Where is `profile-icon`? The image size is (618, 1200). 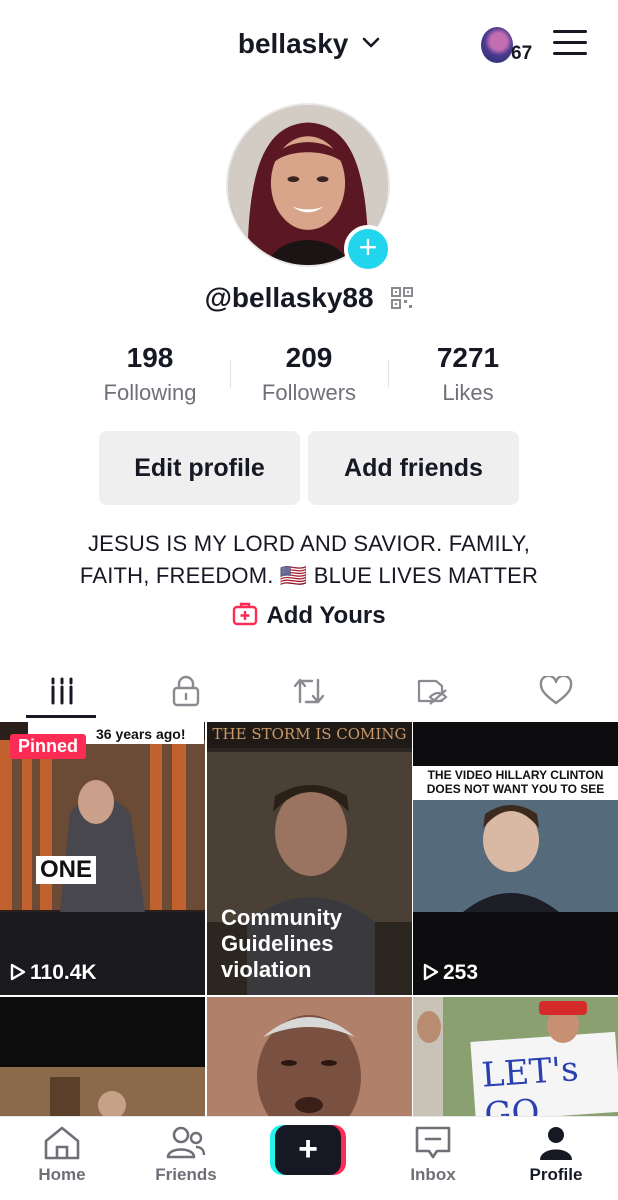 profile-icon is located at coordinates (556, 1143).